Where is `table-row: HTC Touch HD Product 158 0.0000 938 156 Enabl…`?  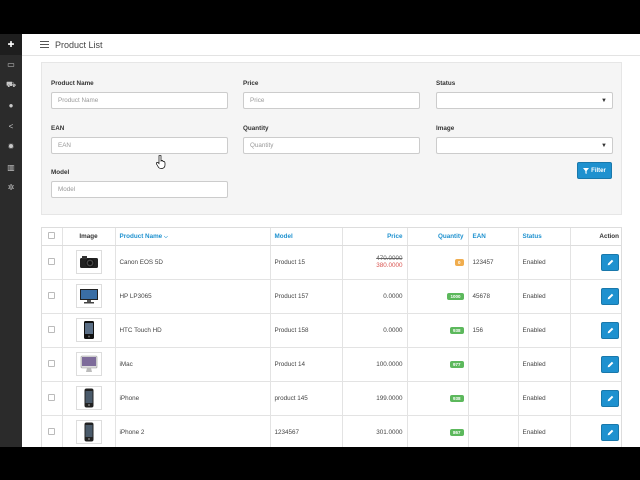
table-row: HTC Touch HD Product 158 0.0000 938 156 Enabl… is located at coordinates (331, 330).